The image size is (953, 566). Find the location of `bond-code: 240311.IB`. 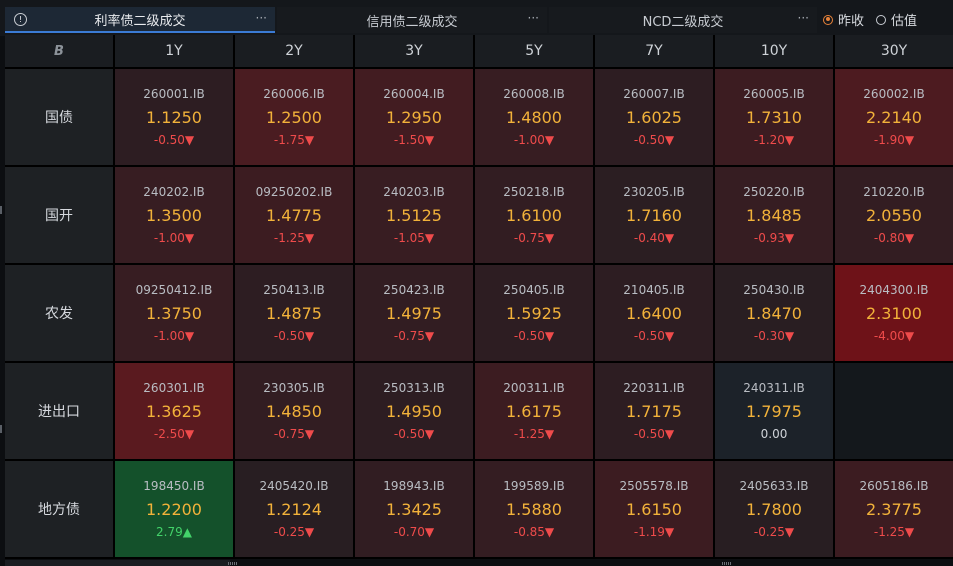

bond-code: 240311.IB is located at coordinates (774, 388).